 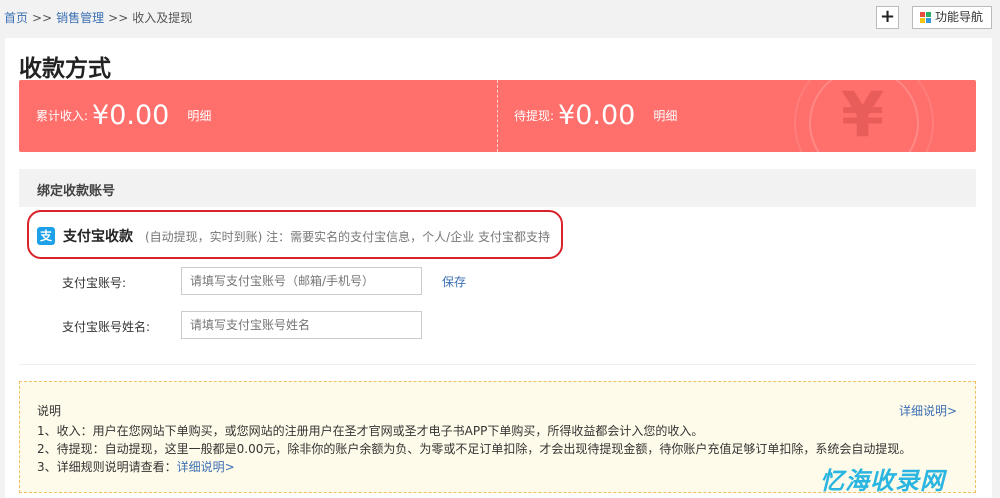 What do you see at coordinates (94, 283) in the screenshot?
I see `alipay-account-label: 支付宝账号:` at bounding box center [94, 283].